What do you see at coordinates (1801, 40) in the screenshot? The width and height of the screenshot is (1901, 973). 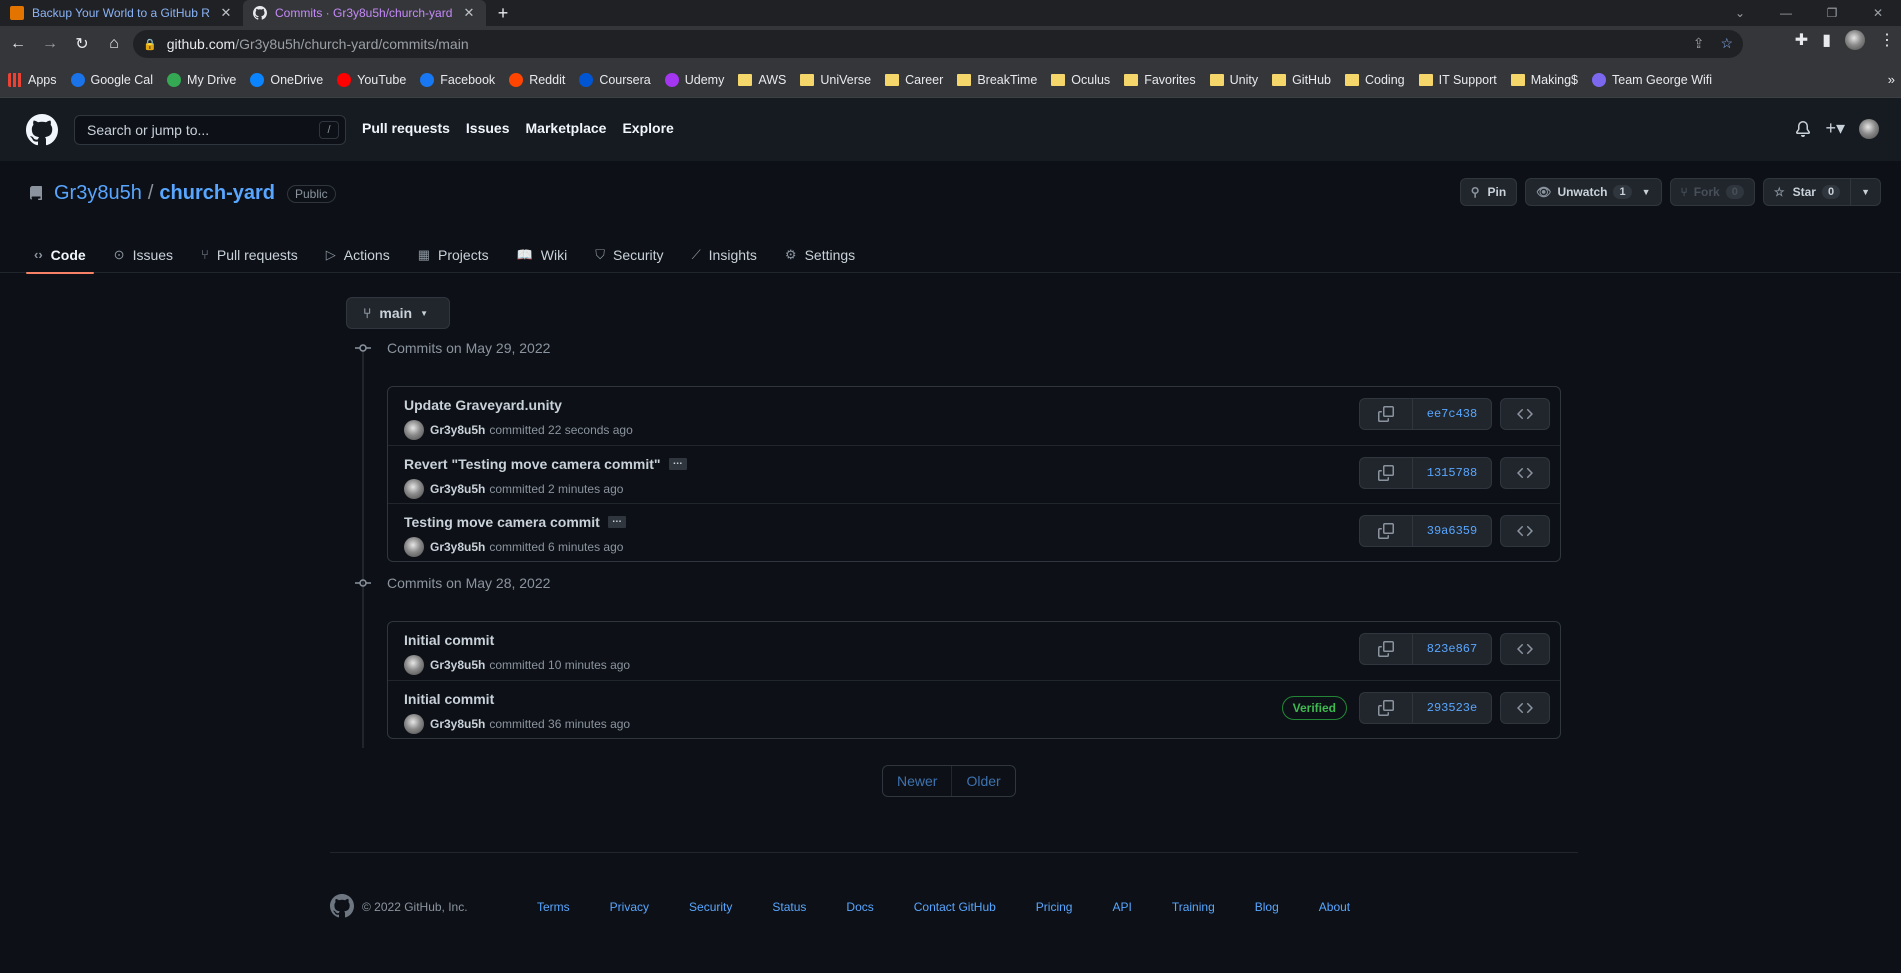 I see `extensions-icon: ✚` at bounding box center [1801, 40].